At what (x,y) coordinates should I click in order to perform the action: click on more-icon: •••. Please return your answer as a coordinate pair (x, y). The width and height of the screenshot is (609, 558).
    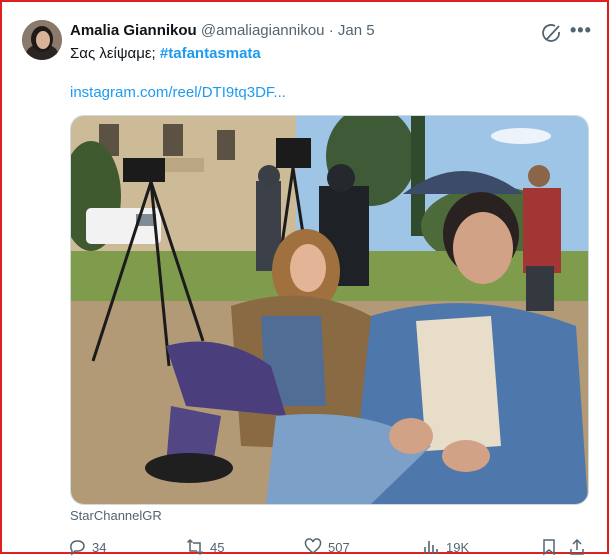
    Looking at the image, I should click on (581, 30).